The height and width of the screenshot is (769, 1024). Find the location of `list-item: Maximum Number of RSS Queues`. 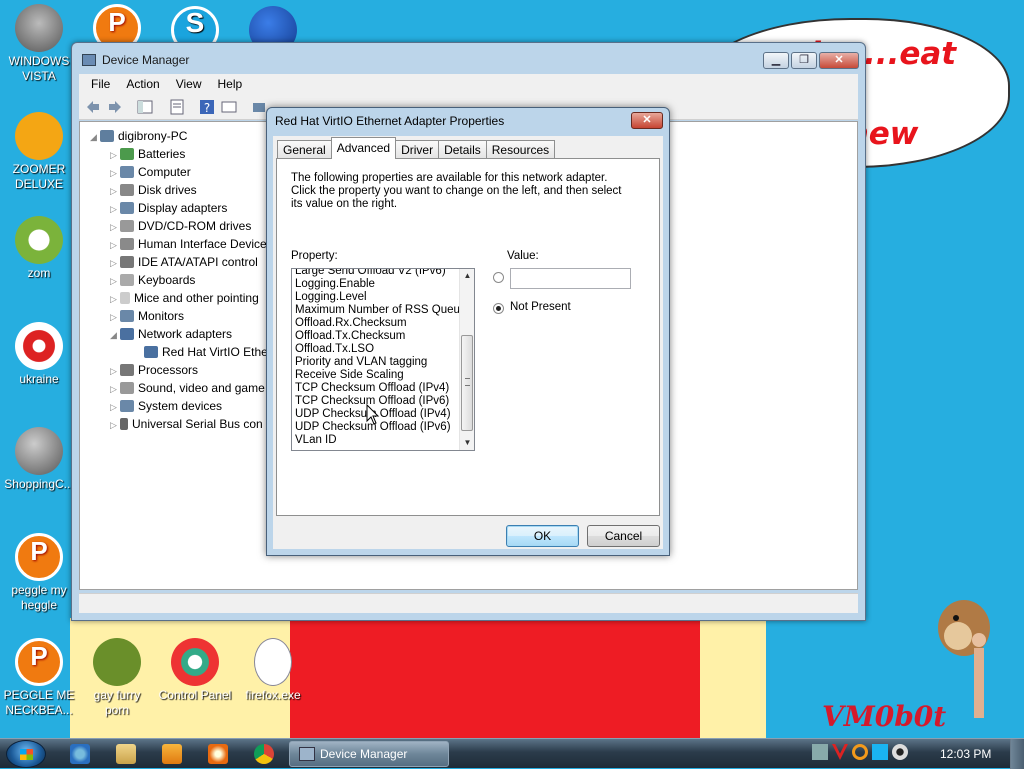

list-item: Maximum Number of RSS Queues is located at coordinates (383, 310).